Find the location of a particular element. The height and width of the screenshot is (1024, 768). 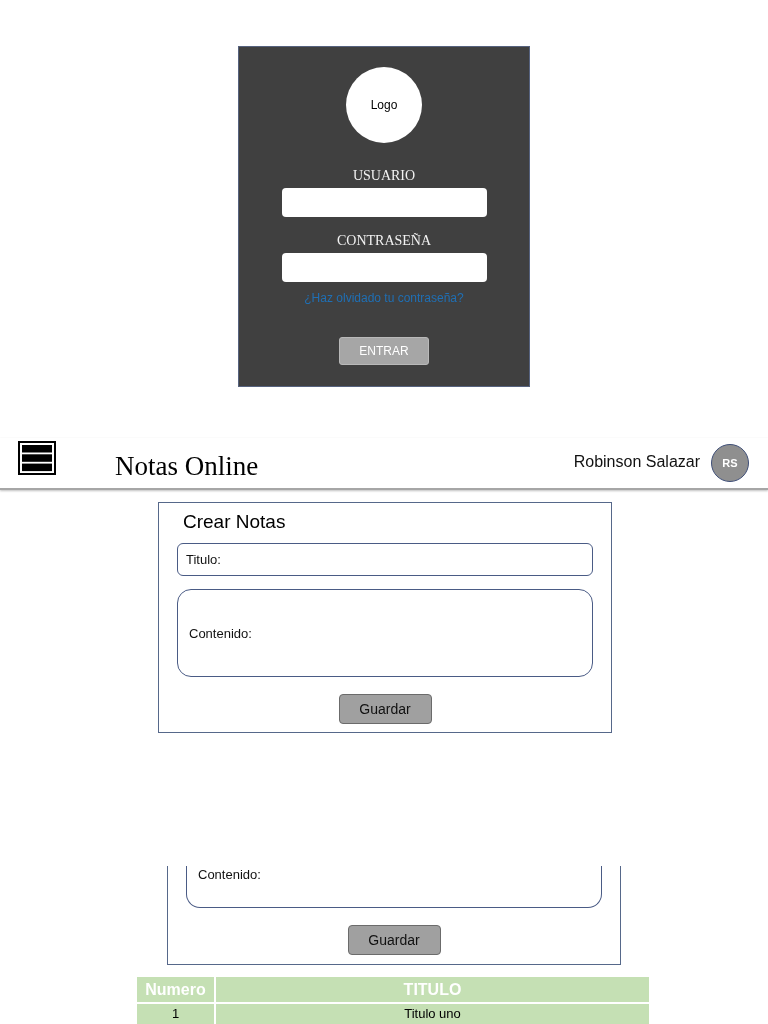

field-label: CONTRASEÑA is located at coordinates (384, 241).